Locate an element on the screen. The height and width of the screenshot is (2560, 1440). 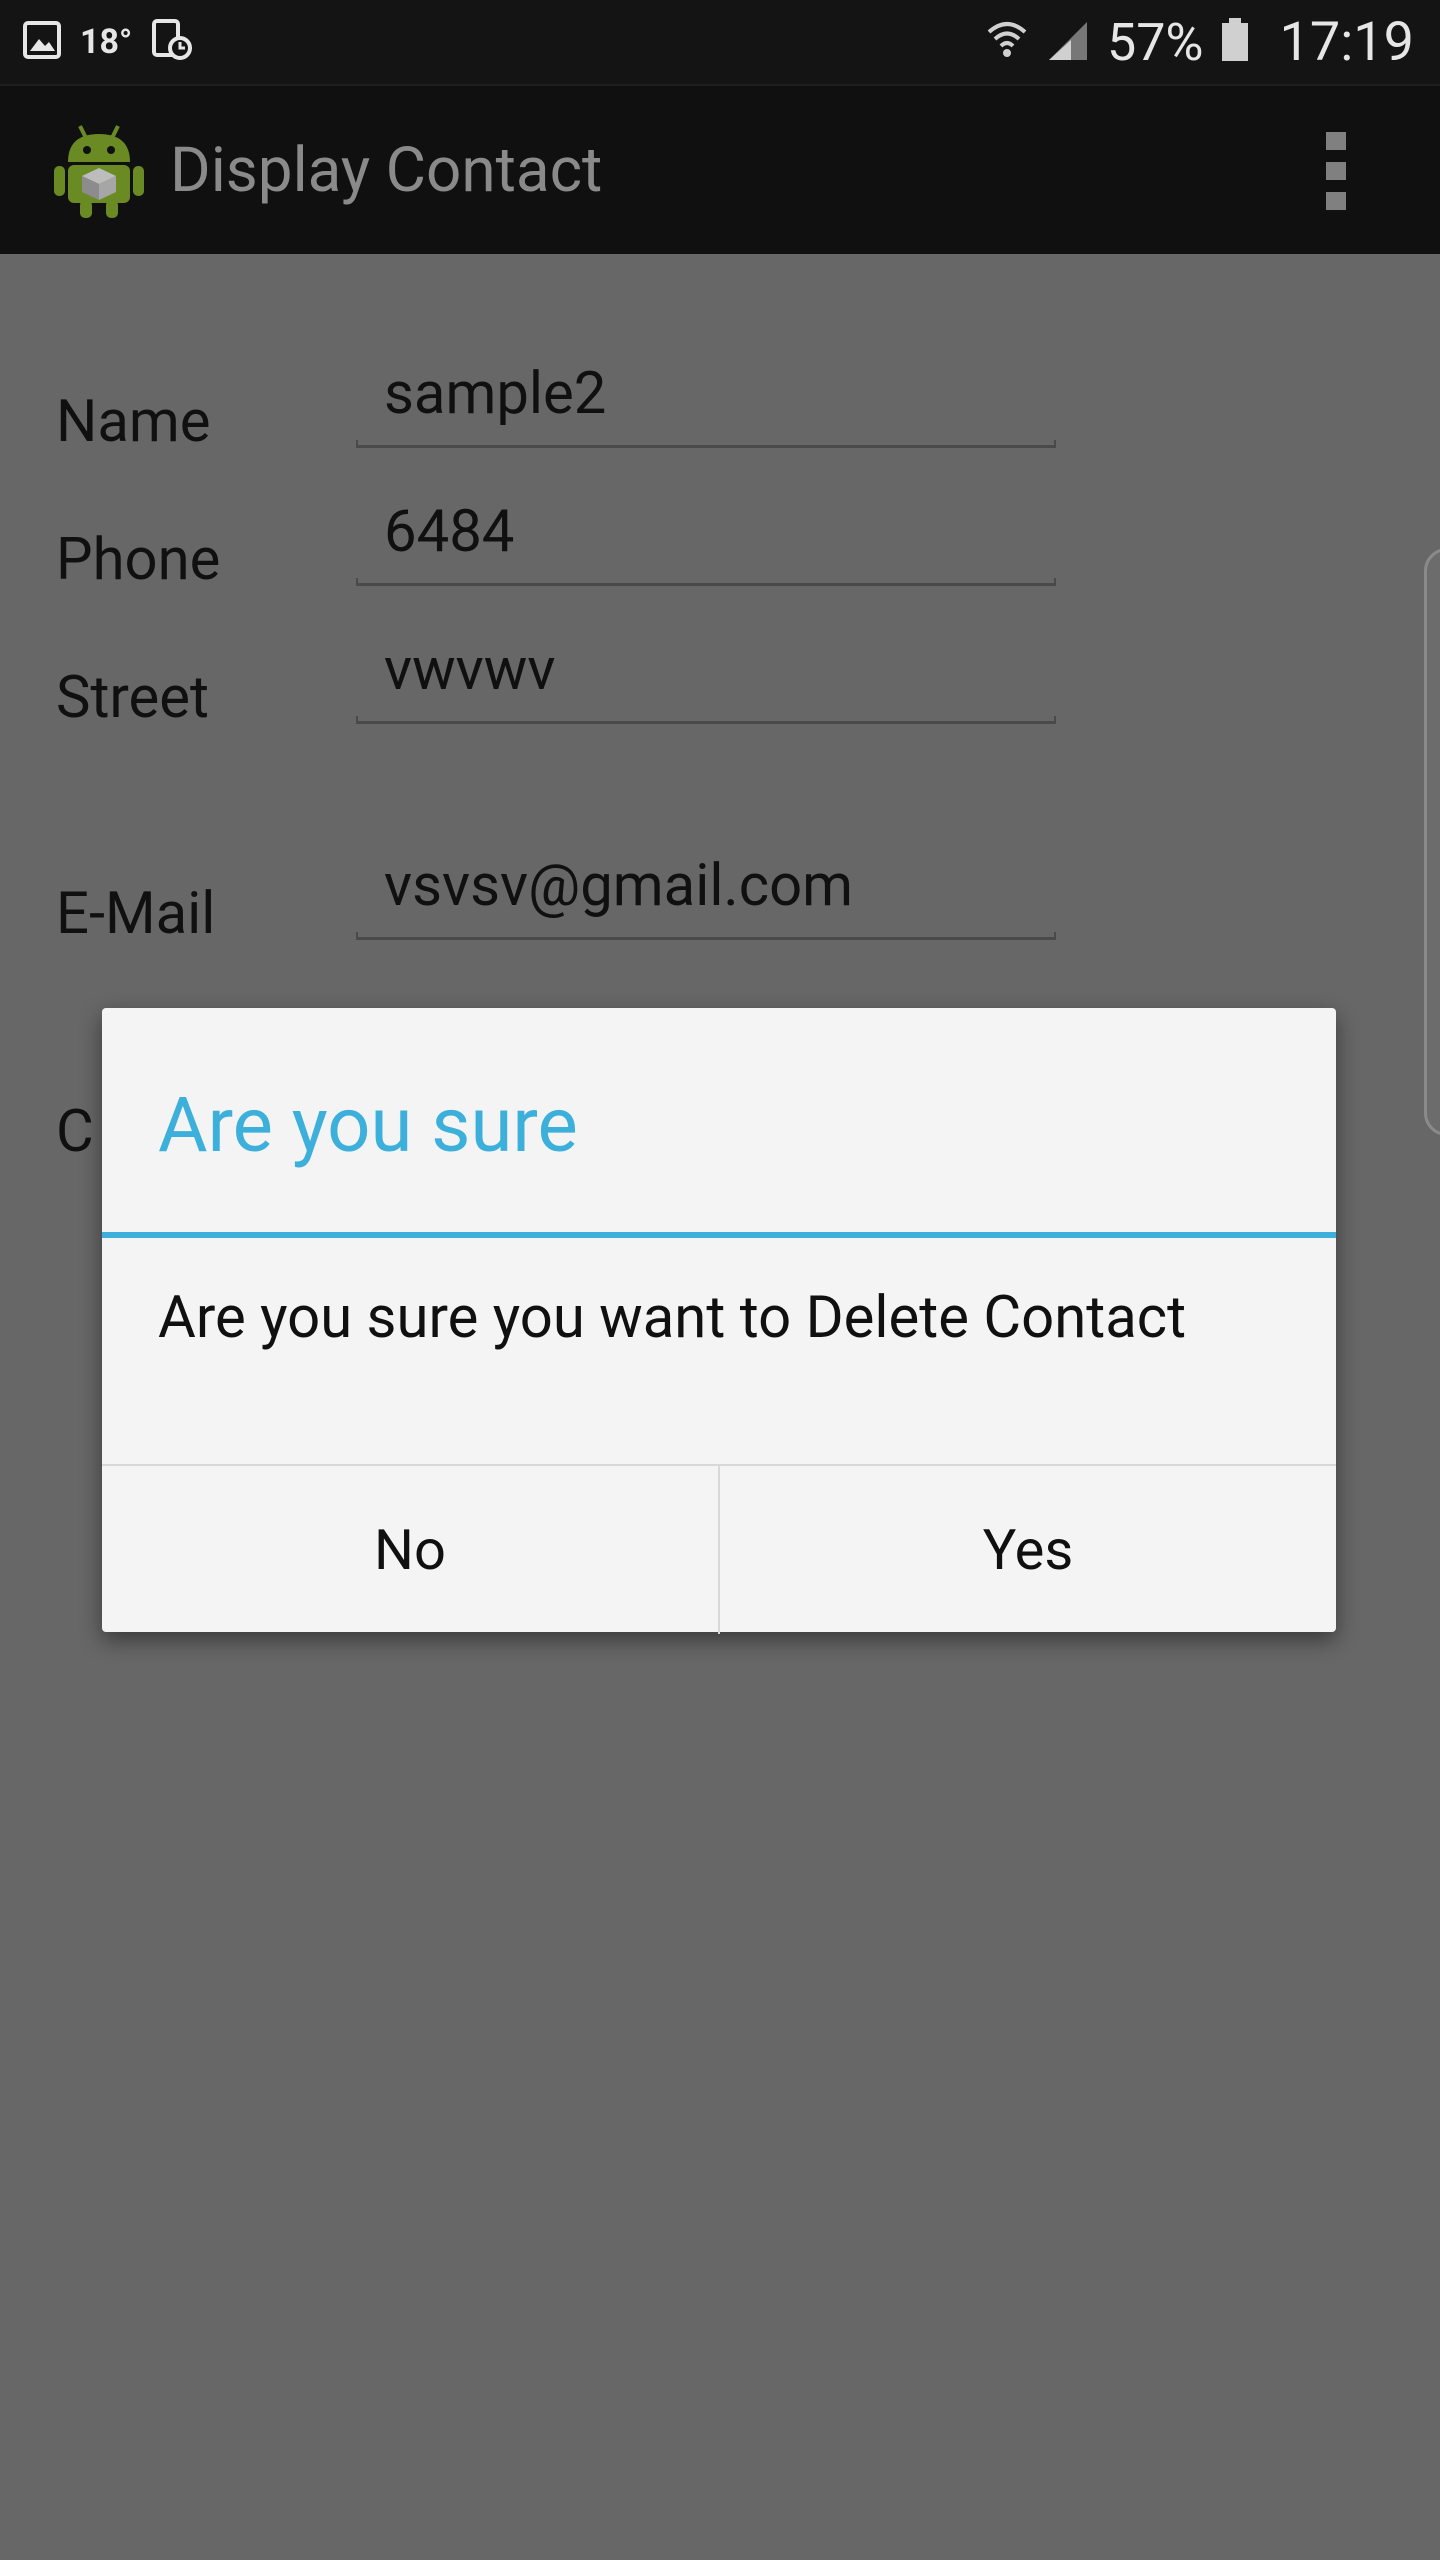
email-label: E-Mail is located at coordinates (136, 914).